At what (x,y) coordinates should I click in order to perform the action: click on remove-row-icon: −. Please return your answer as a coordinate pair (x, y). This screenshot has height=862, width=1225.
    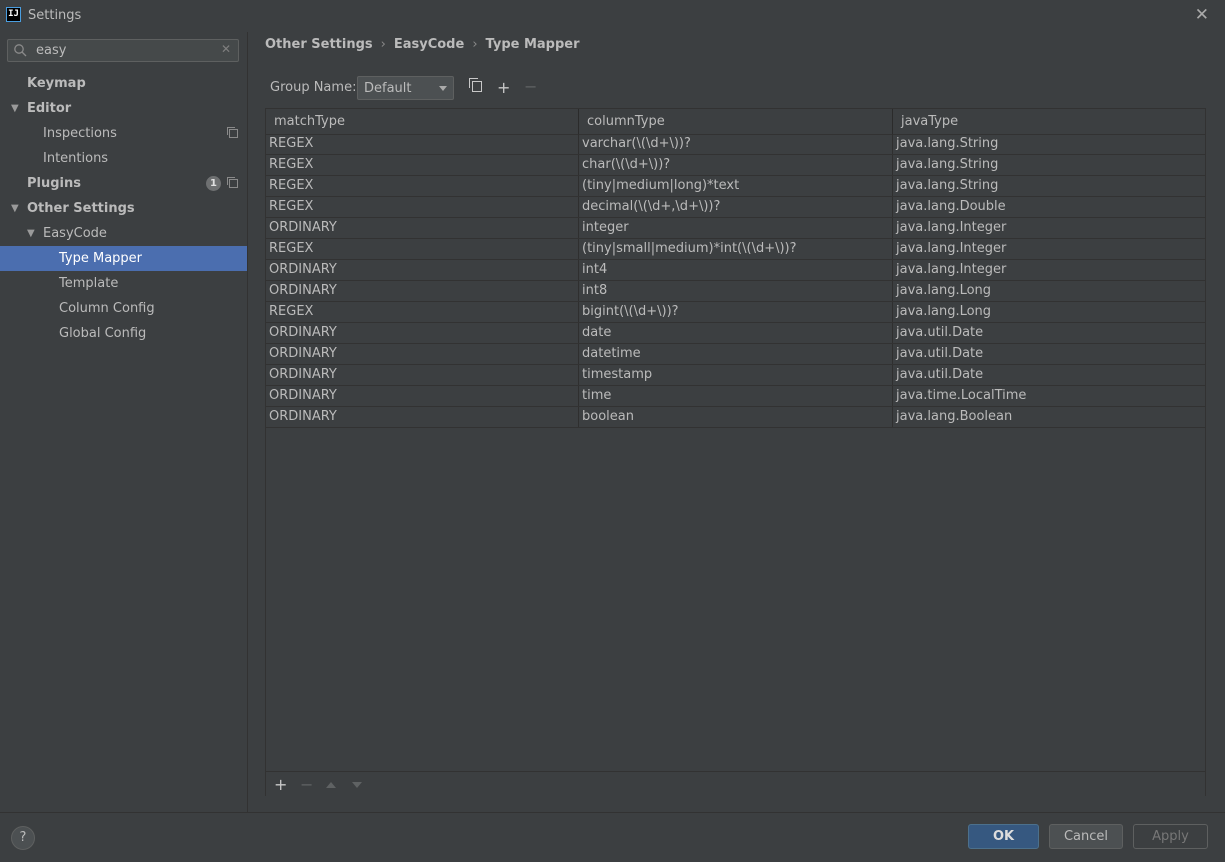
    Looking at the image, I should click on (306, 784).